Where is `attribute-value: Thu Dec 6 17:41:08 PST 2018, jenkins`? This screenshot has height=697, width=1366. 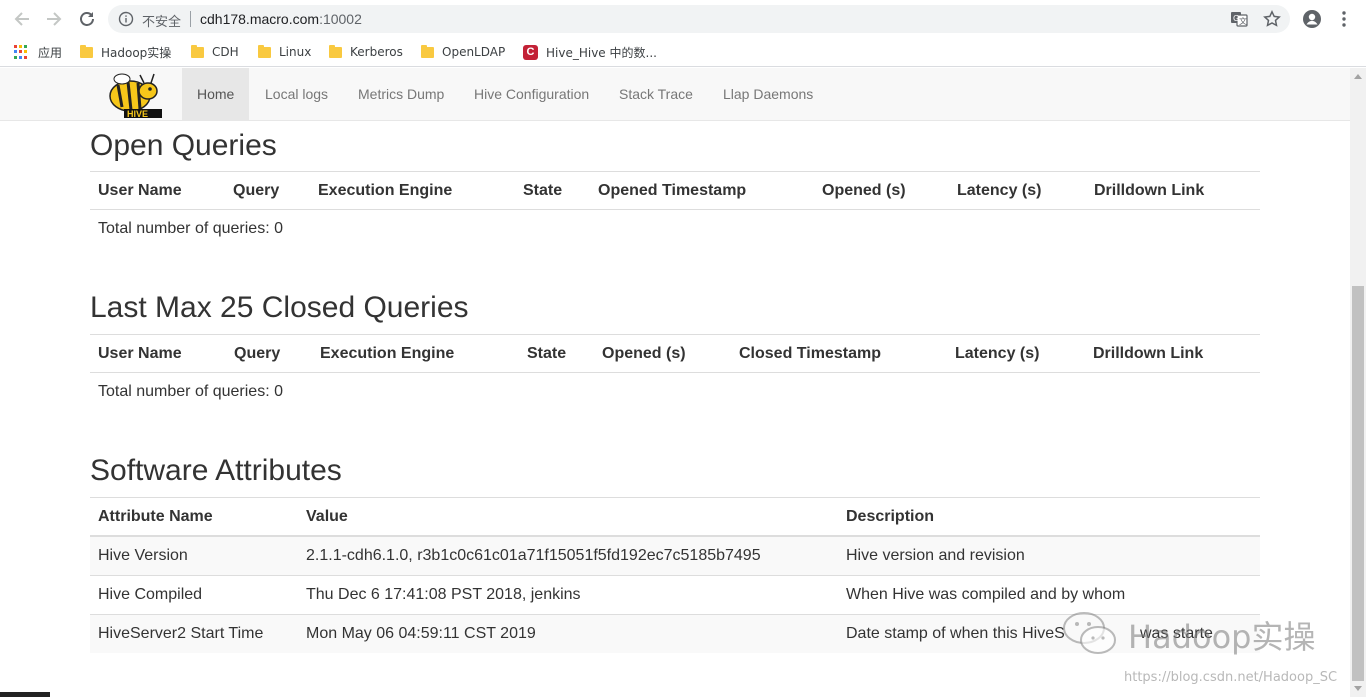 attribute-value: Thu Dec 6 17:41:08 PST 2018, jenkins is located at coordinates (443, 594).